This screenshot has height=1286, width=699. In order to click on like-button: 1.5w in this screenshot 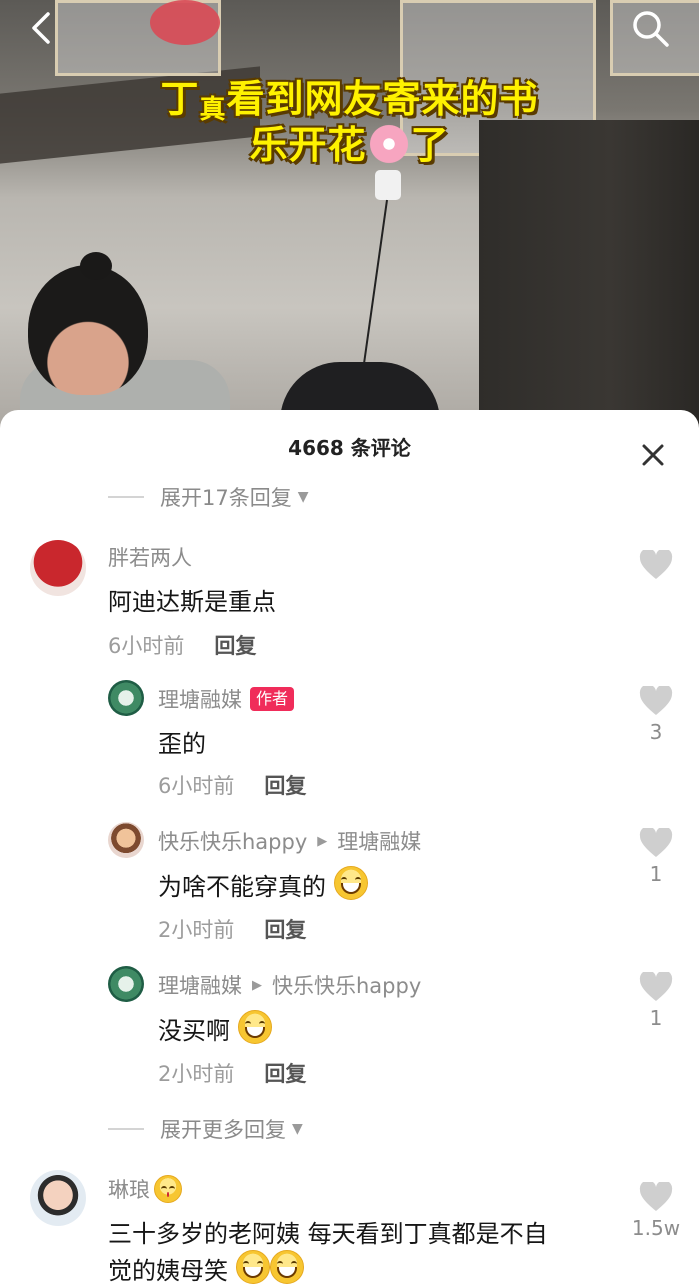, I will do `click(656, 1211)`.